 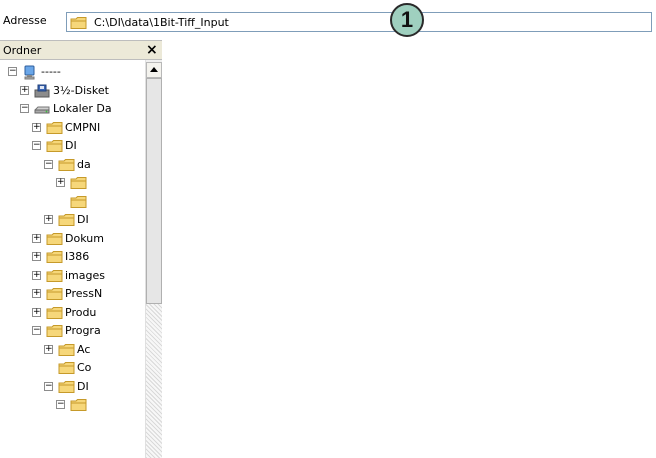 I want to click on tree-node: − da, so click(x=72, y=165).